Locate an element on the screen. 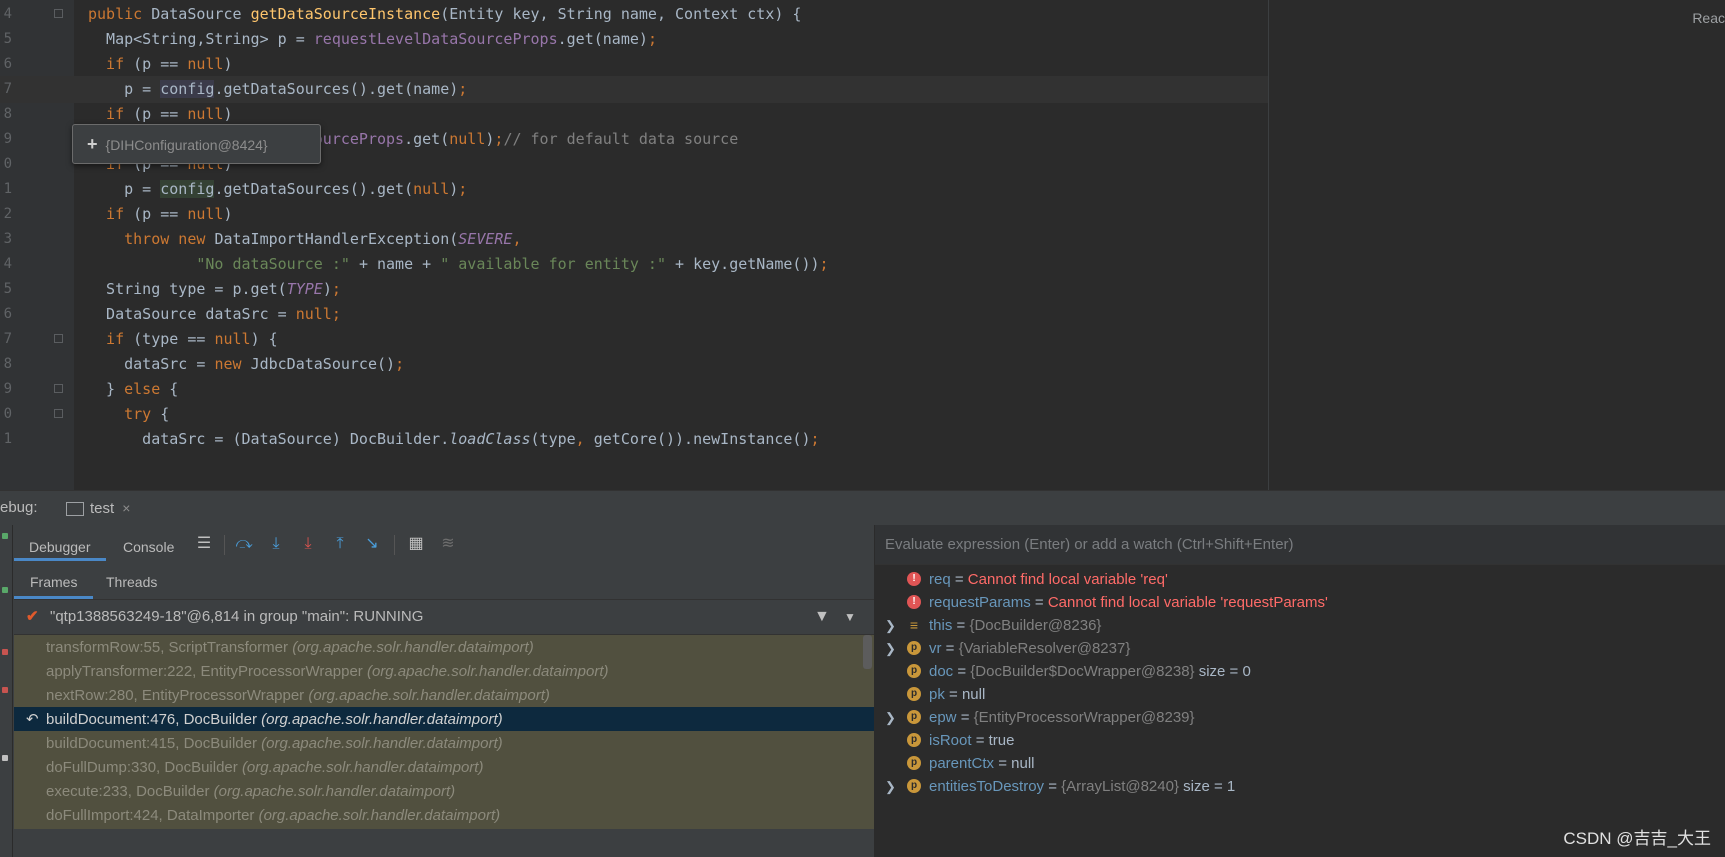  frames-scrollbar is located at coordinates (867, 652).